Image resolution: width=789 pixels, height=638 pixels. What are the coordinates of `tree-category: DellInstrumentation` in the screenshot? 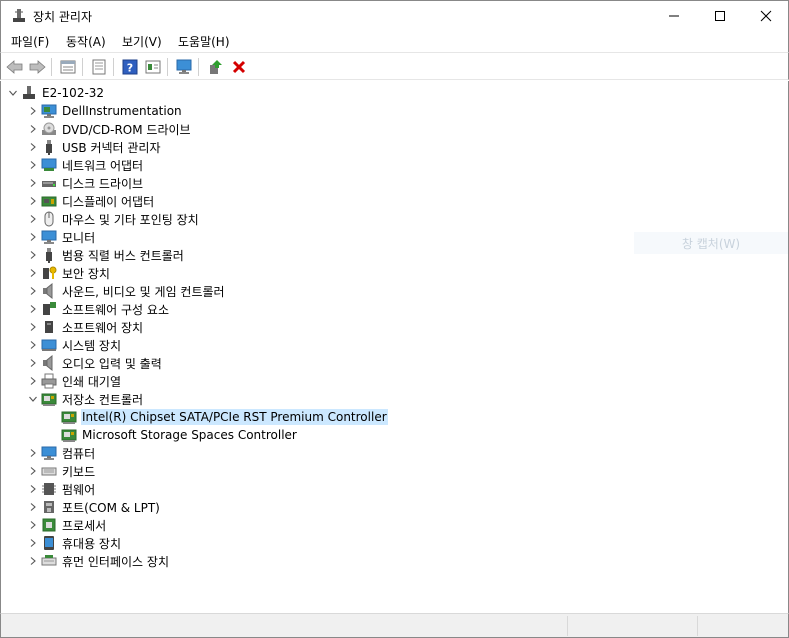 It's located at (103, 111).